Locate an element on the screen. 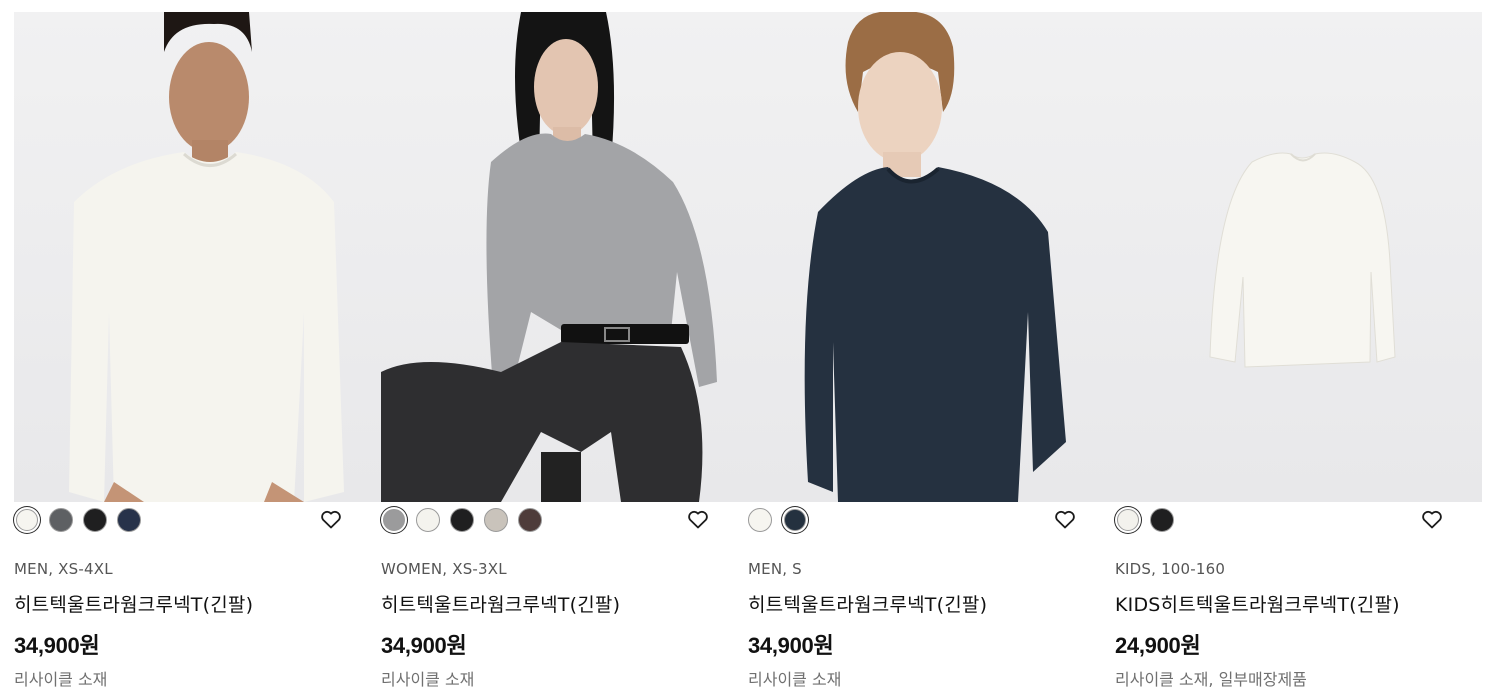 This screenshot has height=690, width=1512. product-name: KIDS히트텍울트라웜크루넥T(긴팔) is located at coordinates (1298, 603).